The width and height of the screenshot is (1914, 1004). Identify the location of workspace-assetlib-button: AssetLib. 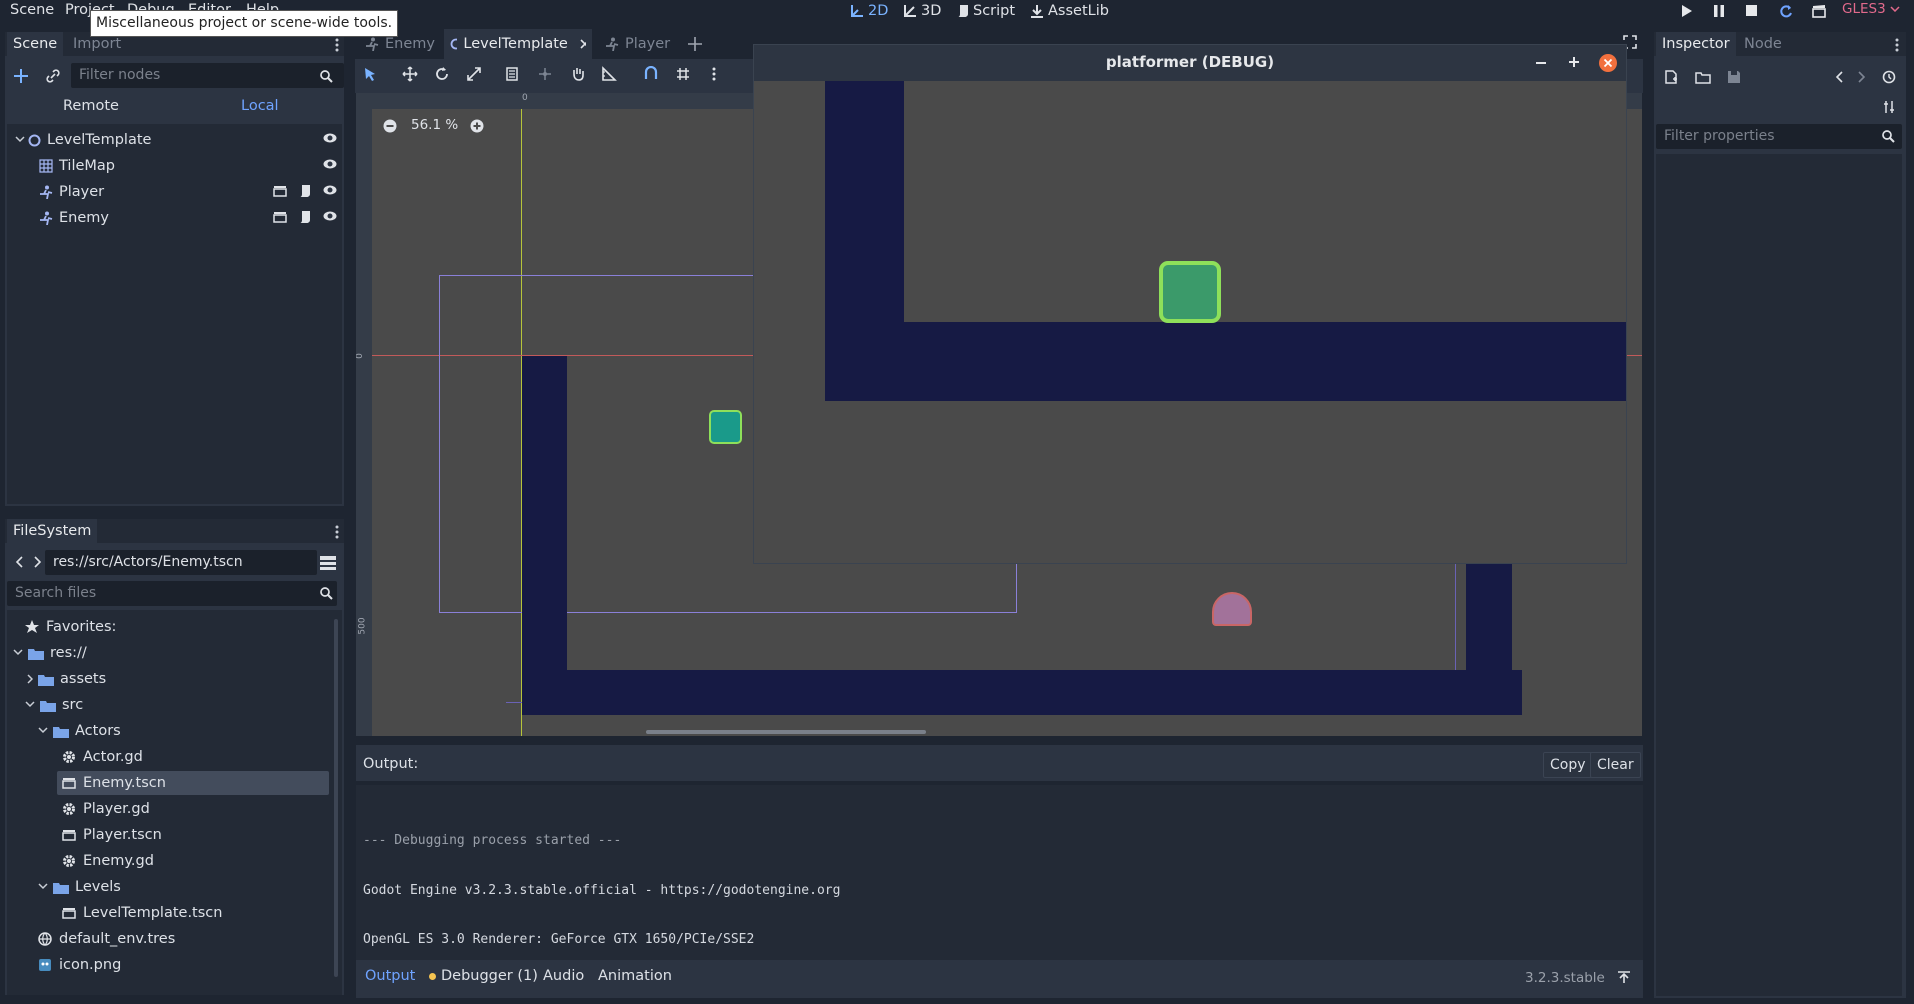
(1069, 10).